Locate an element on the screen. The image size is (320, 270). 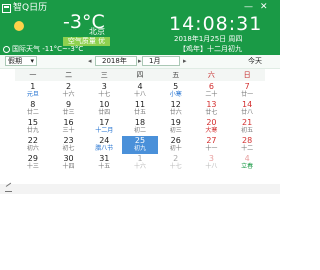
city-name: 北京 is located at coordinates (97, 32).